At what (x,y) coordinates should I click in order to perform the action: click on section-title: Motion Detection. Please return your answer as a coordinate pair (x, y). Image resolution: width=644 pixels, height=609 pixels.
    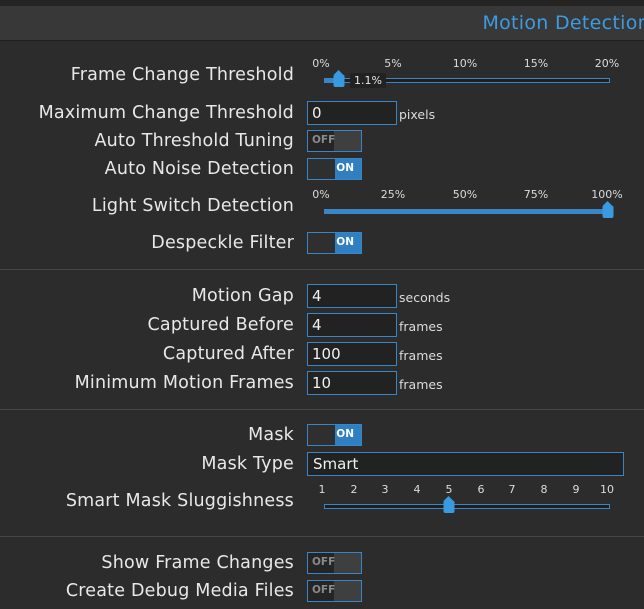
    Looking at the image, I should click on (563, 23).